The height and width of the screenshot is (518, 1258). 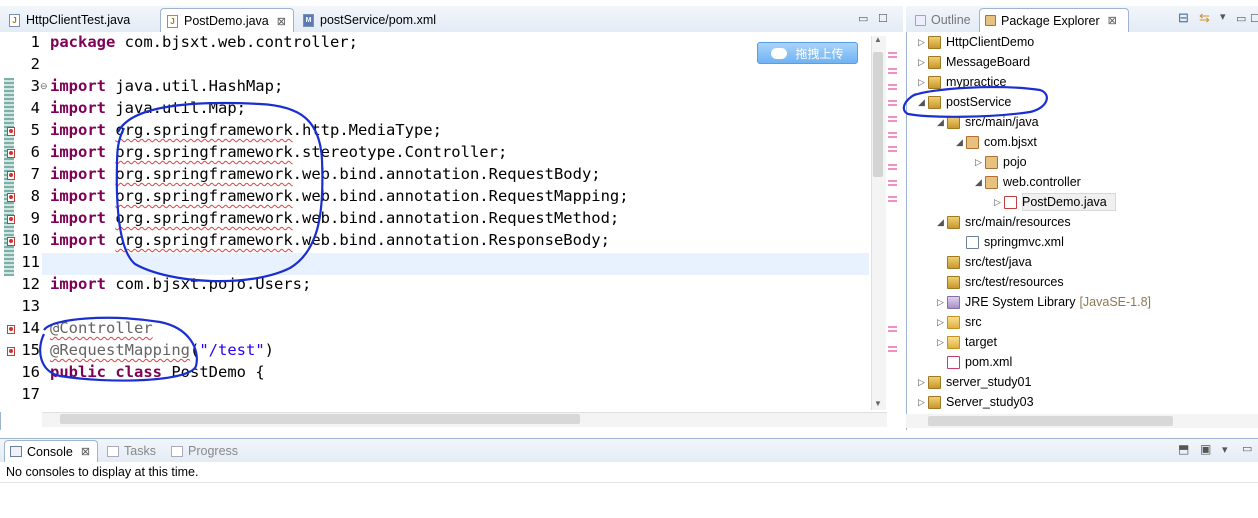 What do you see at coordinates (35, 174) in the screenshot?
I see `line-number: 7` at bounding box center [35, 174].